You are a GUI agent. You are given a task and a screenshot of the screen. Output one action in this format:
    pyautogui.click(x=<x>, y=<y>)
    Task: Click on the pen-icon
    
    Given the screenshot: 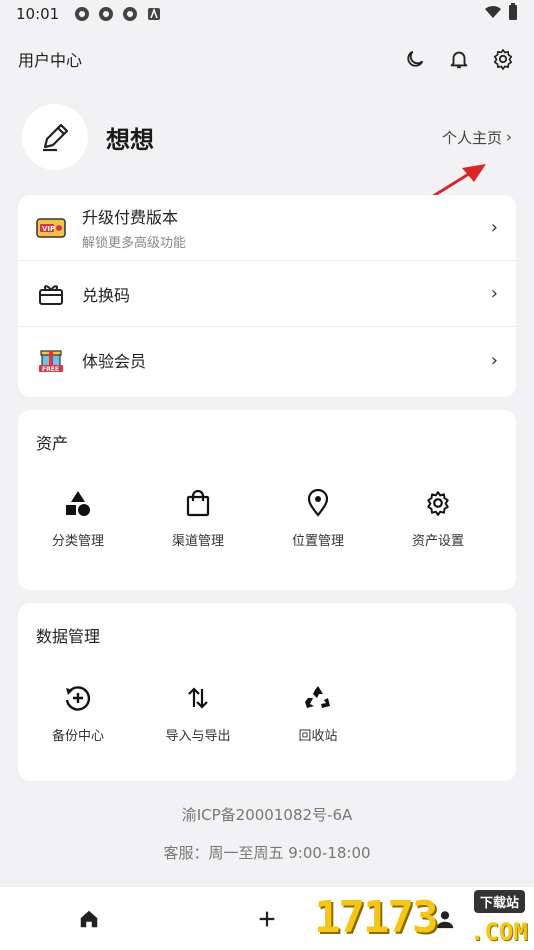 What is the action you would take?
    pyautogui.click(x=56, y=137)
    